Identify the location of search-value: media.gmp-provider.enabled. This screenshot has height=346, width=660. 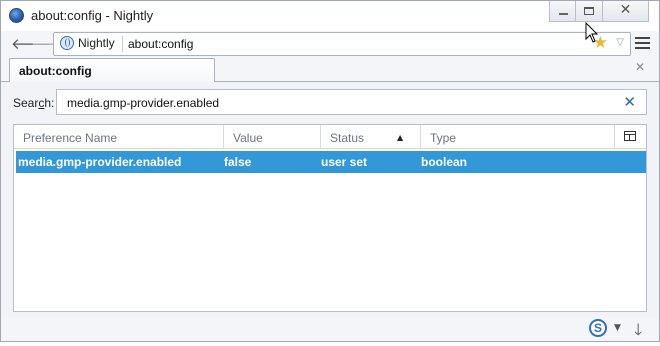
(143, 103).